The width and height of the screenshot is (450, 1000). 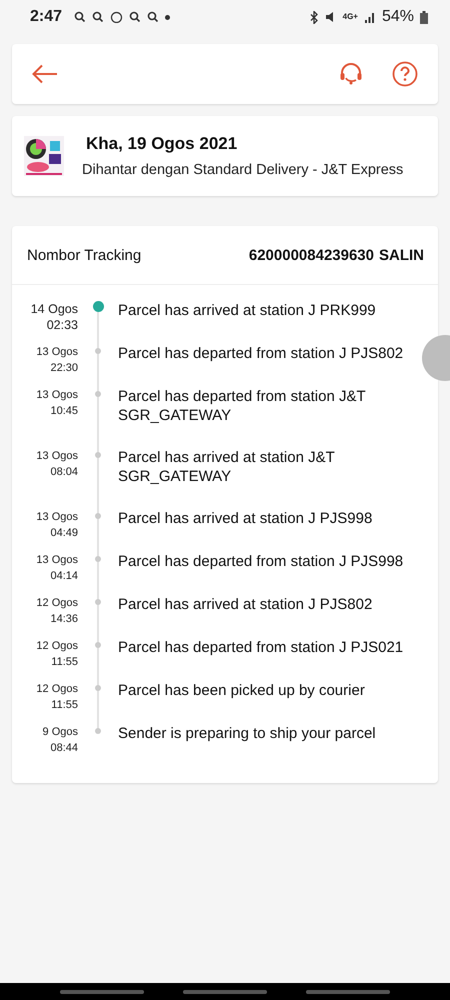 I want to click on shipping-info: Dihantar dengan Standard Delivery - J&T Express, so click(x=243, y=170).